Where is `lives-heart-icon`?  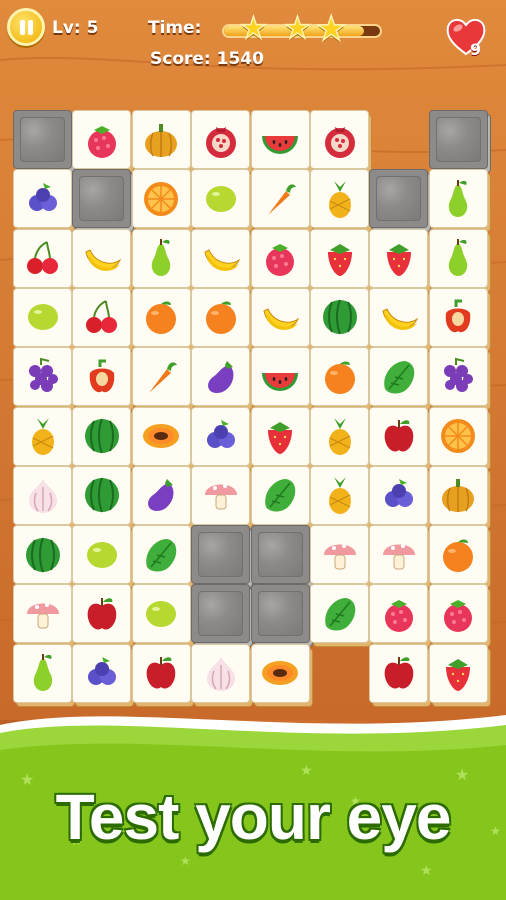
lives-heart-icon is located at coordinates (466, 36).